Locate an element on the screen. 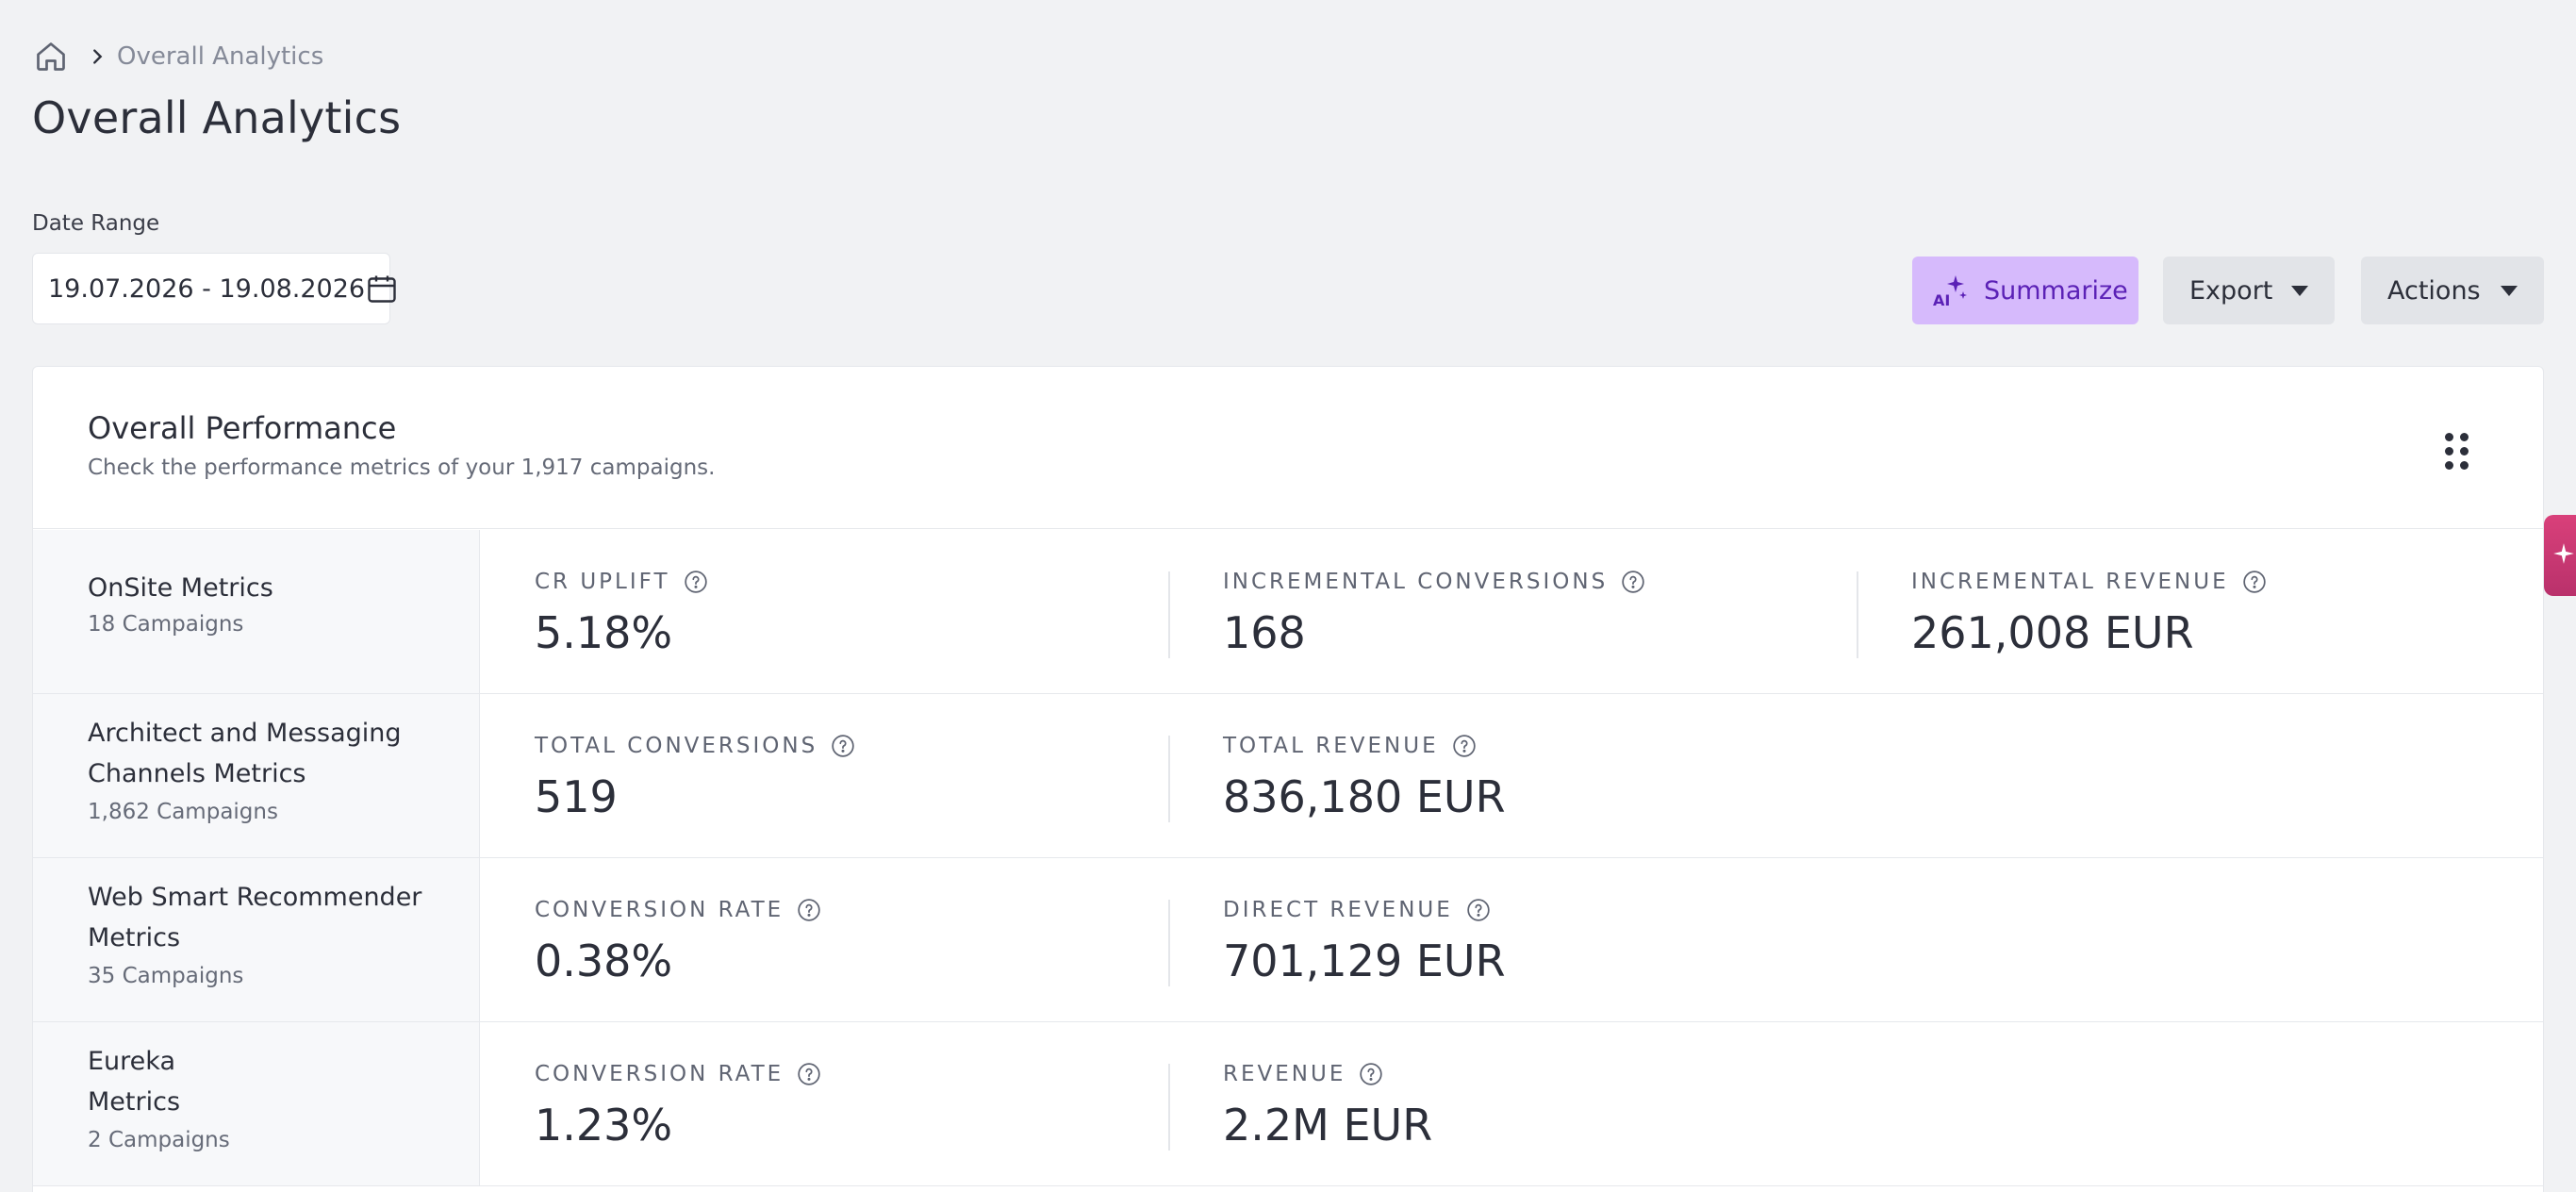  actions-label: Actions is located at coordinates (2434, 291).